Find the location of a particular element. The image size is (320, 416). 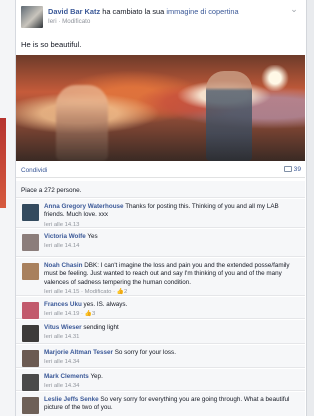

comment-item: Mark Clements Yep. Ieri alle 14.34 is located at coordinates (160, 380).